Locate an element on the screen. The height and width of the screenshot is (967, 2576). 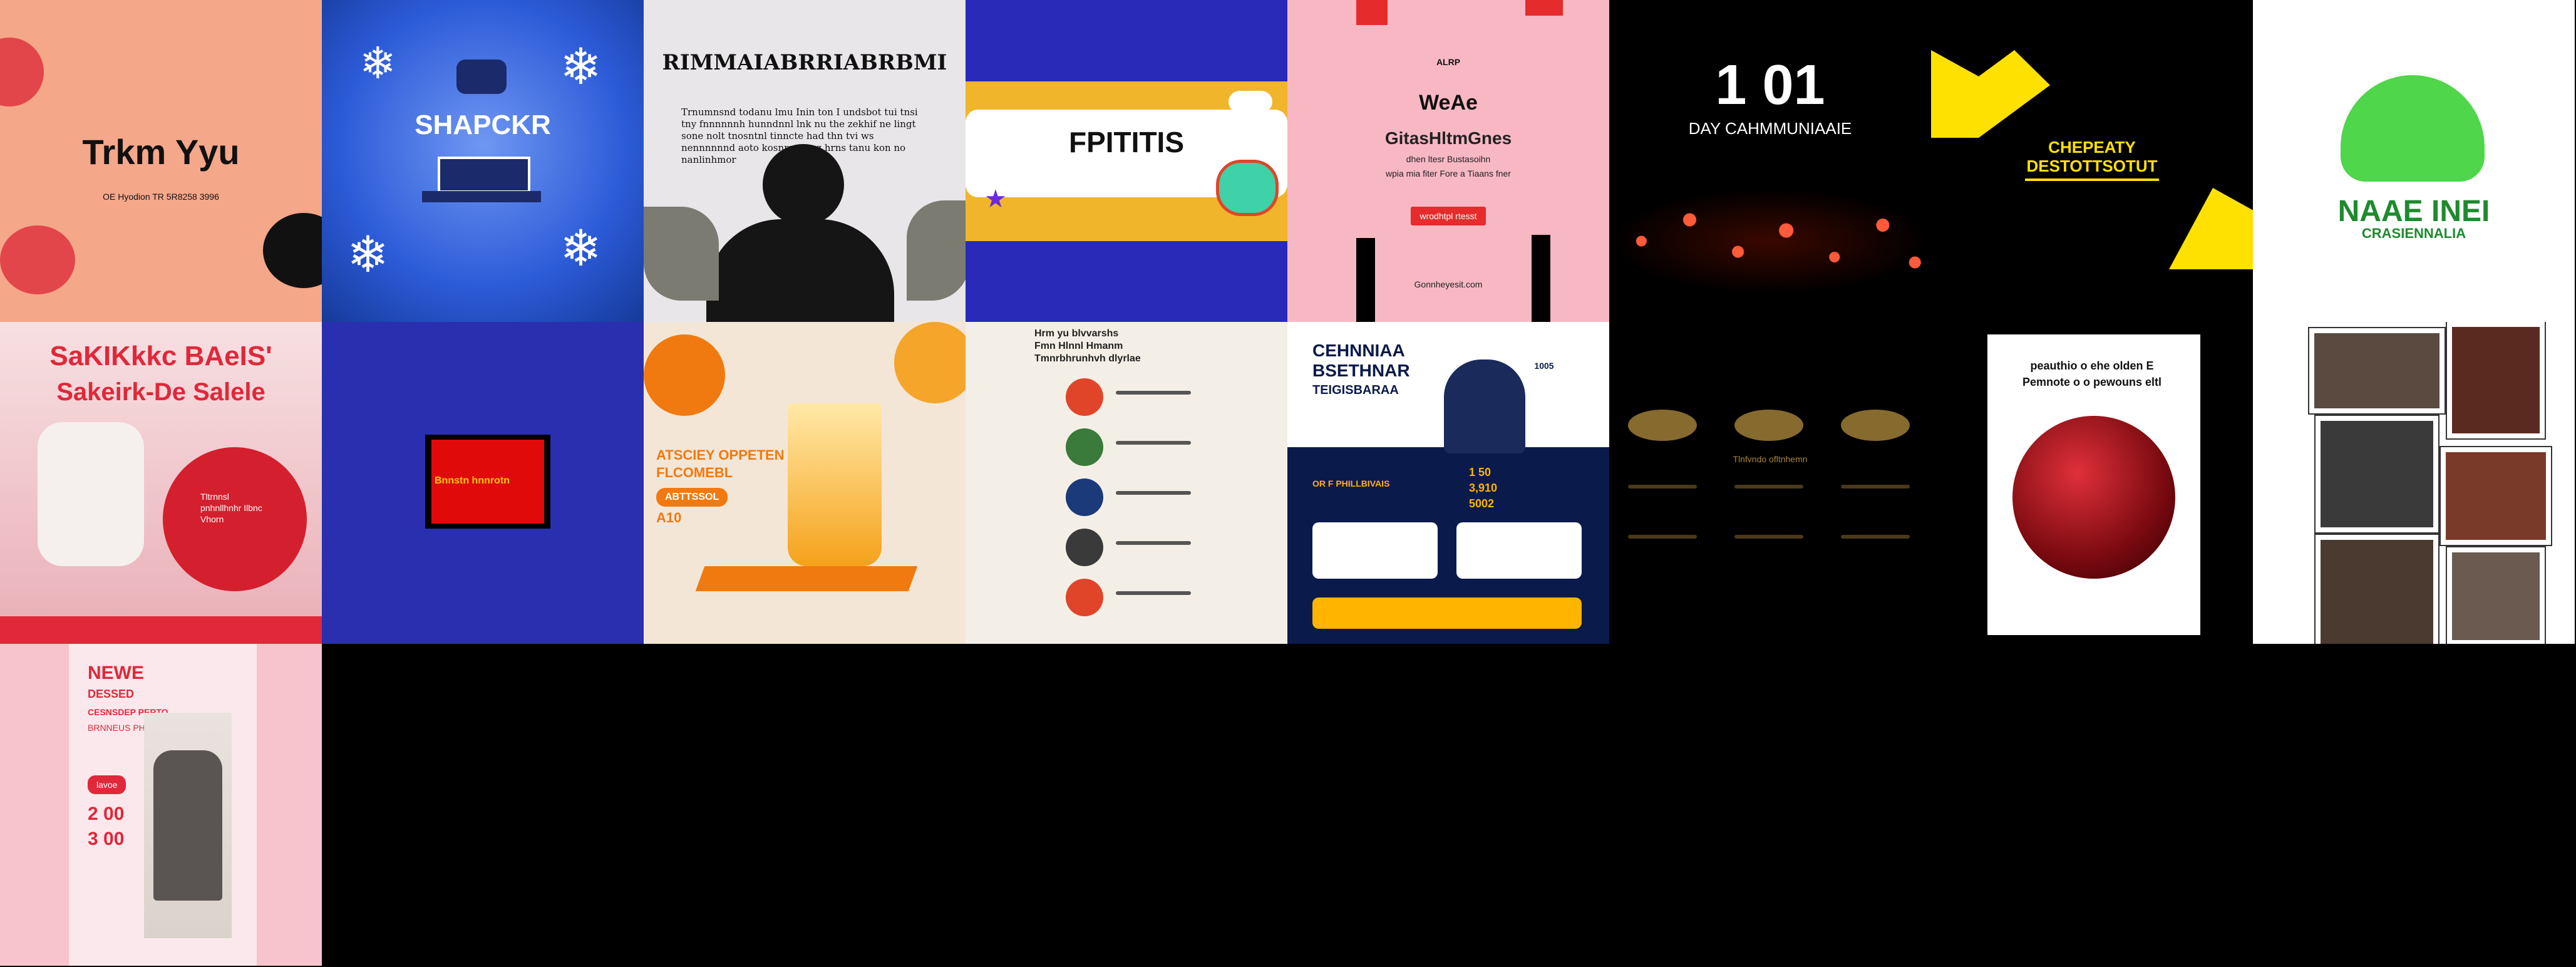
template-juice-promo: ATSCIEY OPPETEN FLCOMEBL ABTTSSOL A10 is located at coordinates (805, 483).